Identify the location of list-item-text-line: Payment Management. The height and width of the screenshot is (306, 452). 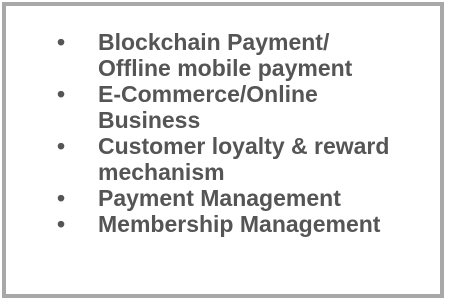
(219, 198).